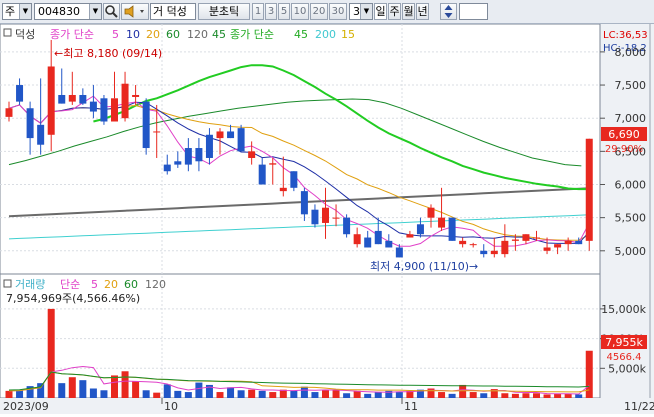 The image size is (654, 417). What do you see at coordinates (623, 309) in the screenshot?
I see `volume-tick-label: 15,000k` at bounding box center [623, 309].